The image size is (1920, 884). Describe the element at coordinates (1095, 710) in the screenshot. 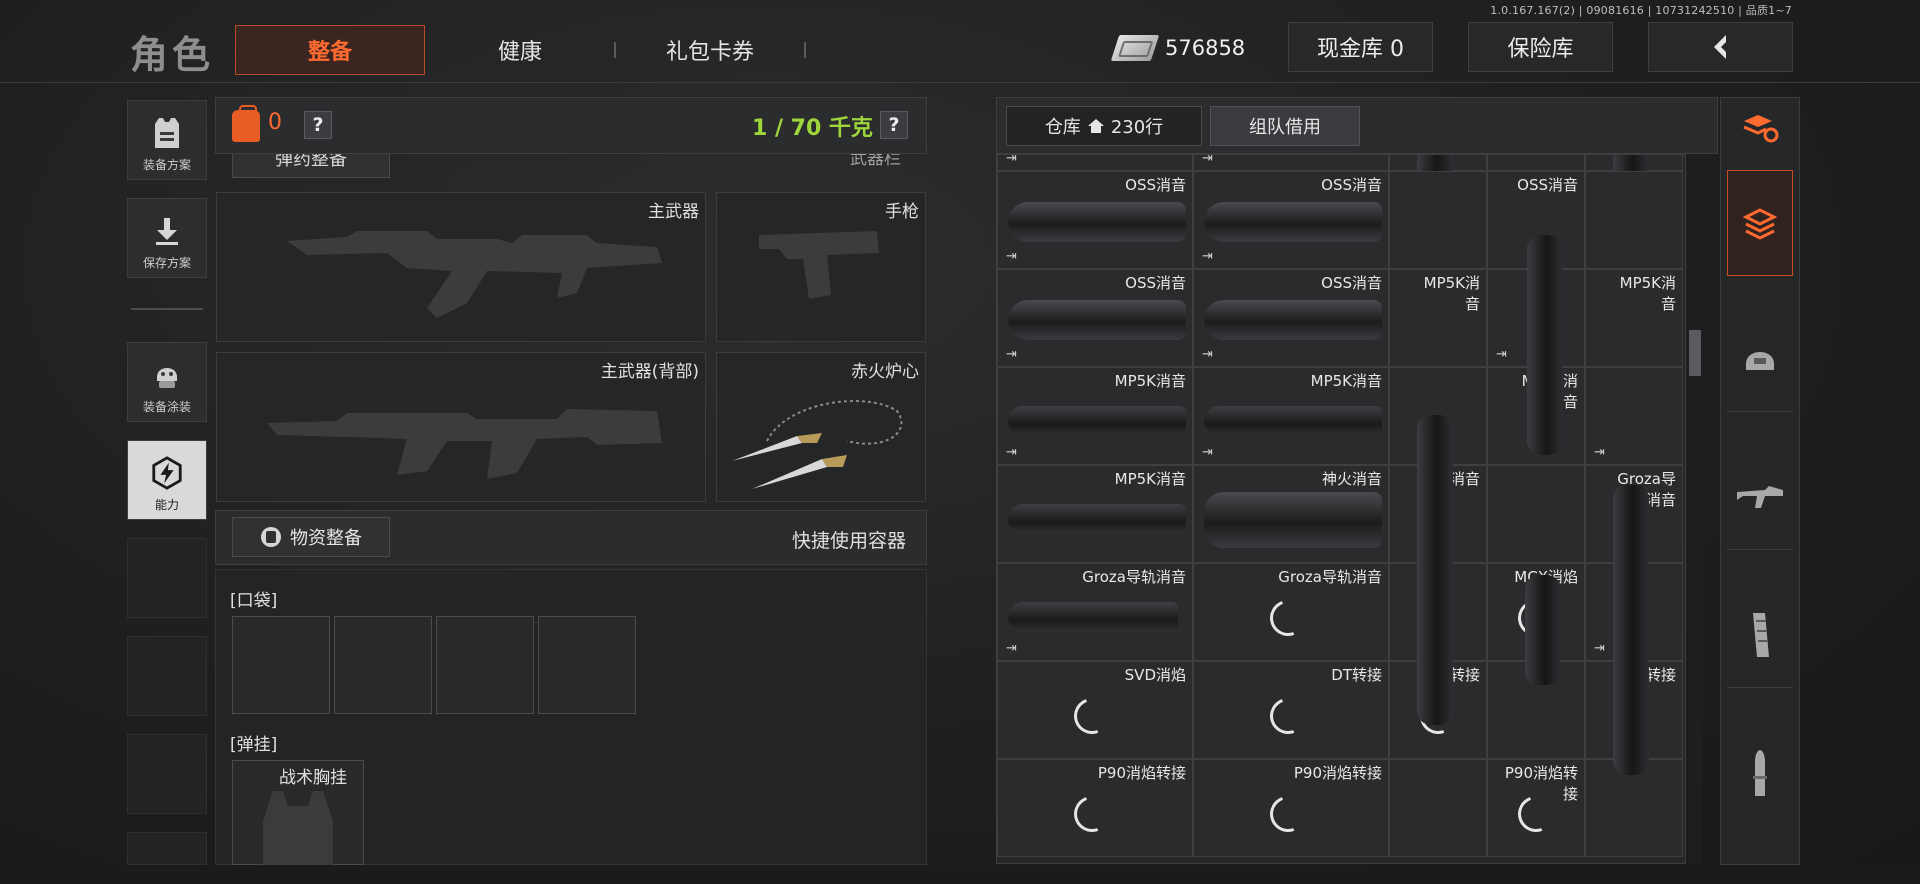

I see `warehouse-item: SVD消焰` at that location.